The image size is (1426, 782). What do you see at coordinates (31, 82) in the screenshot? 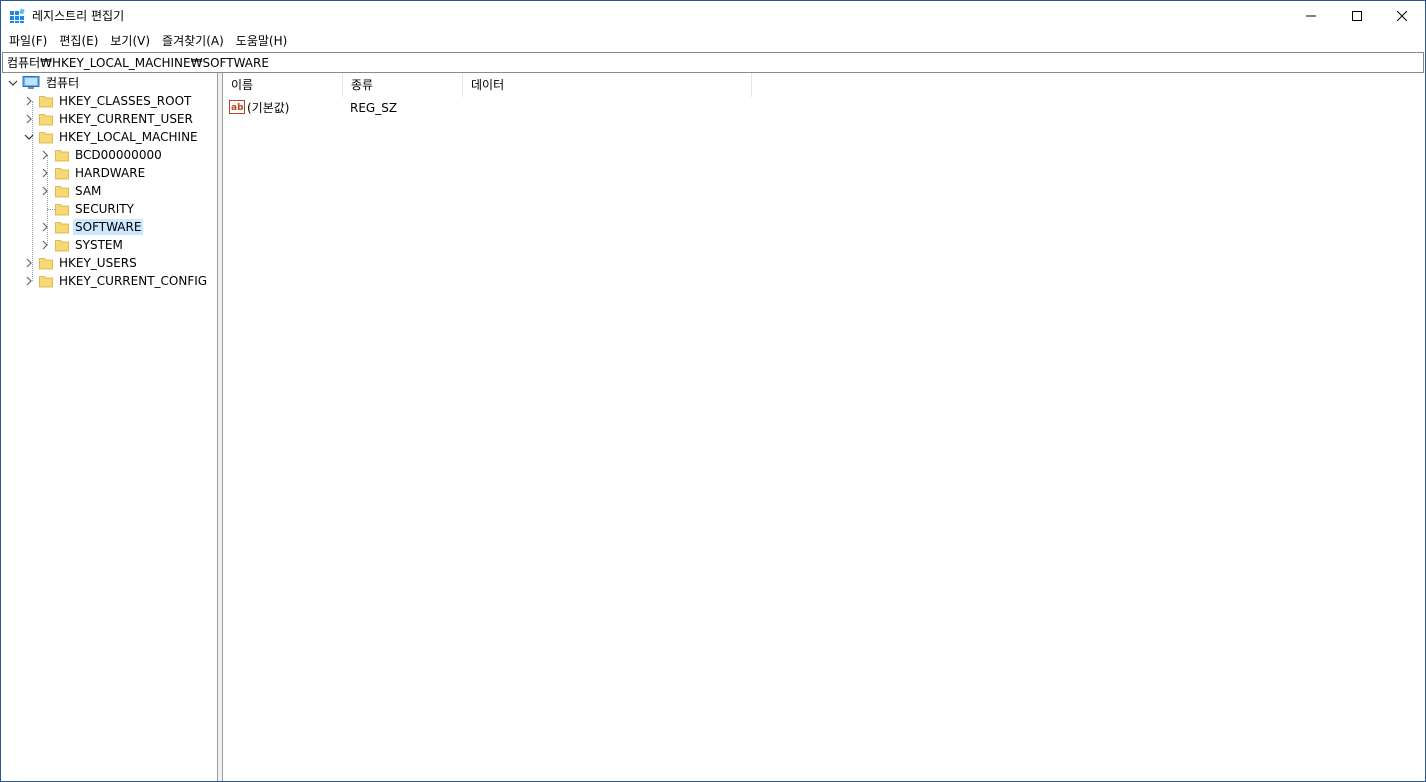
I see `computer-icon` at bounding box center [31, 82].